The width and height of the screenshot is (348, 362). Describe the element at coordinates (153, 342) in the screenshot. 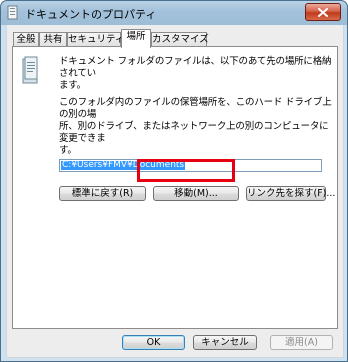

I see `ok-button: OK` at that location.